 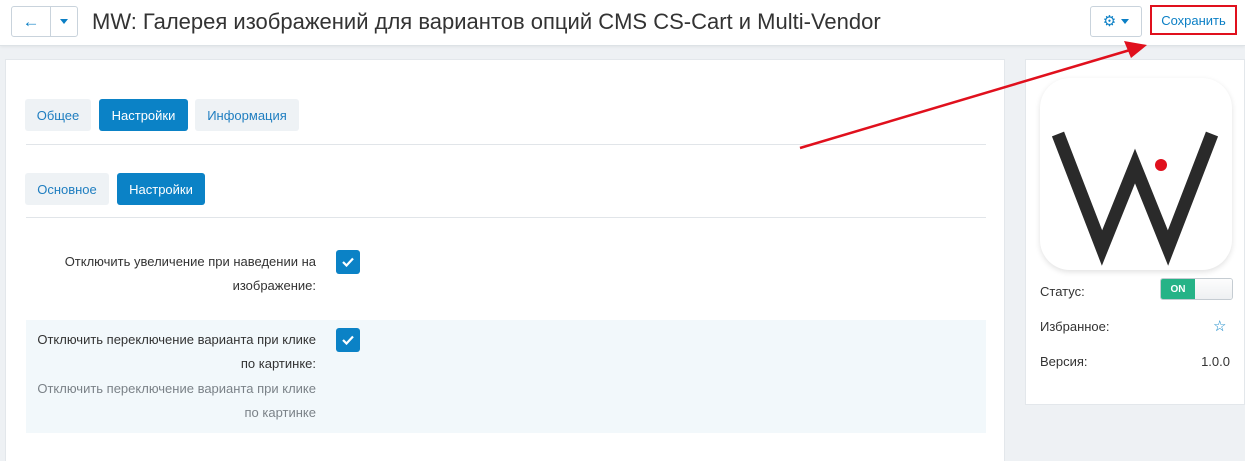 What do you see at coordinates (1213, 289) in the screenshot?
I see `toggle-off-part` at bounding box center [1213, 289].